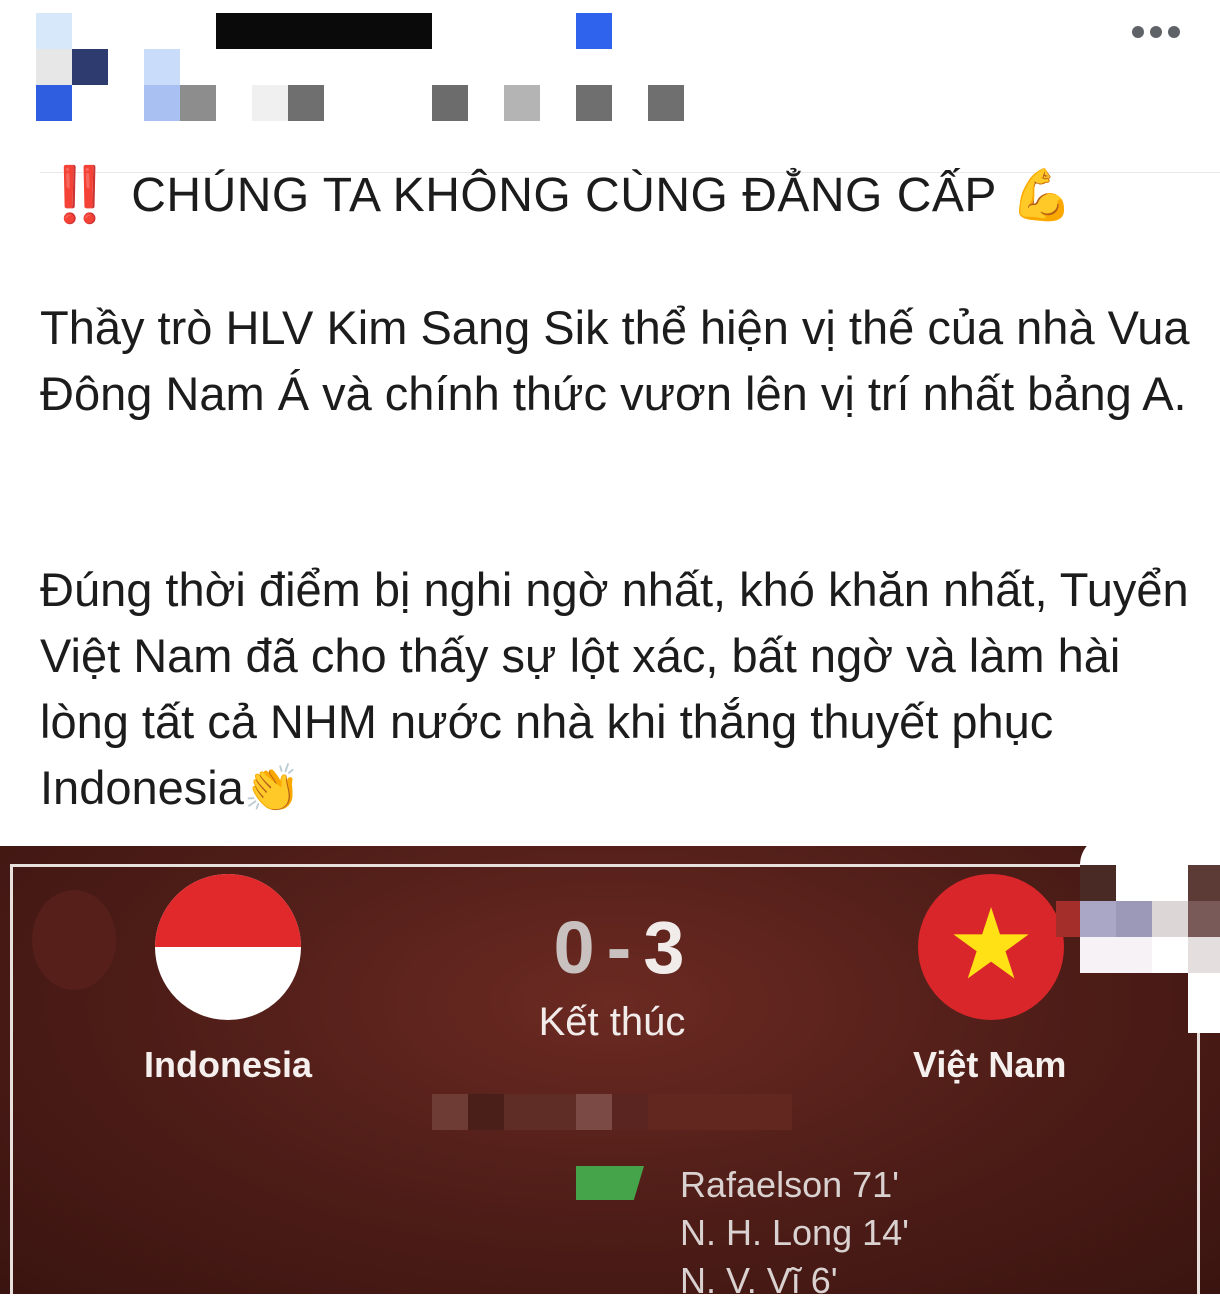 Image resolution: width=1220 pixels, height=1302 pixels. What do you see at coordinates (74, 940) in the screenshot?
I see `background-blur-shape` at bounding box center [74, 940].